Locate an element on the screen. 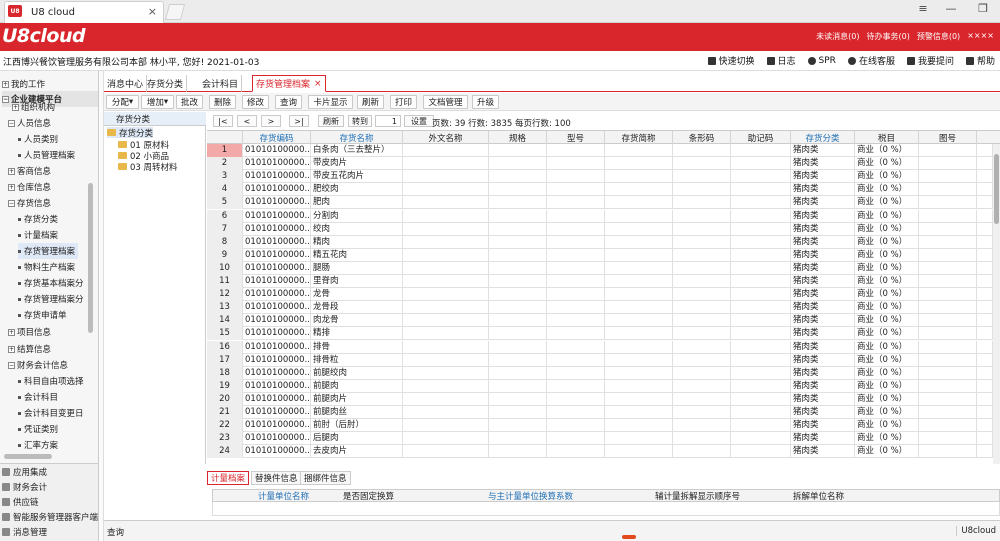 This screenshot has height=541, width=1000. col-barcode: 条形码 is located at coordinates (702, 138).